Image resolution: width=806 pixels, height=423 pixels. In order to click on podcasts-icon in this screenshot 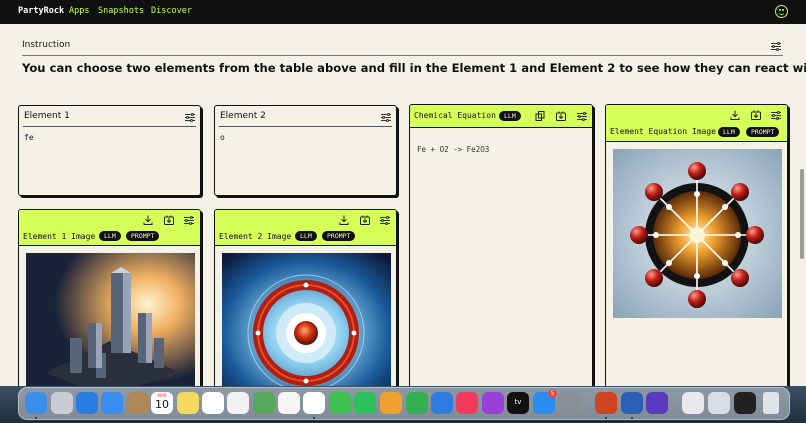, I will do `click(493, 403)`.